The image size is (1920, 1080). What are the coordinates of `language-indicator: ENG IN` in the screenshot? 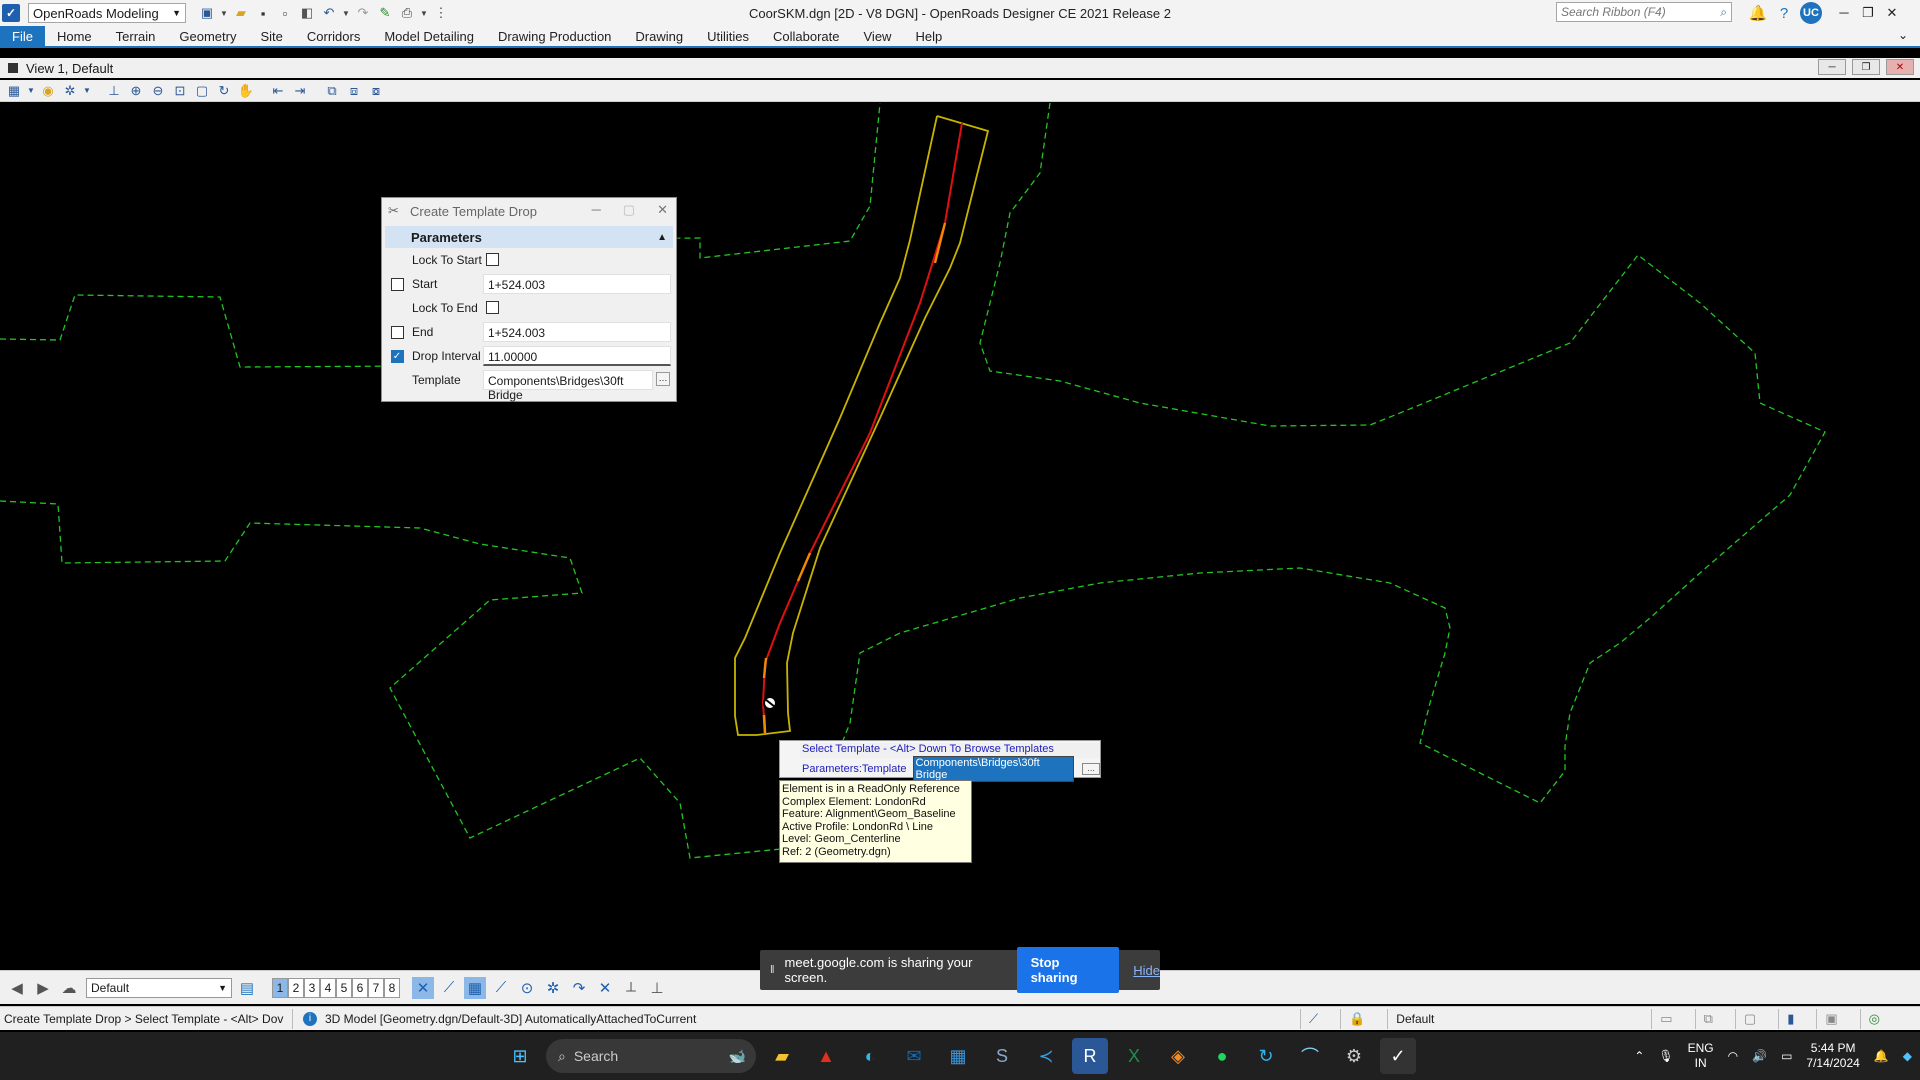 It's located at (1701, 1056).